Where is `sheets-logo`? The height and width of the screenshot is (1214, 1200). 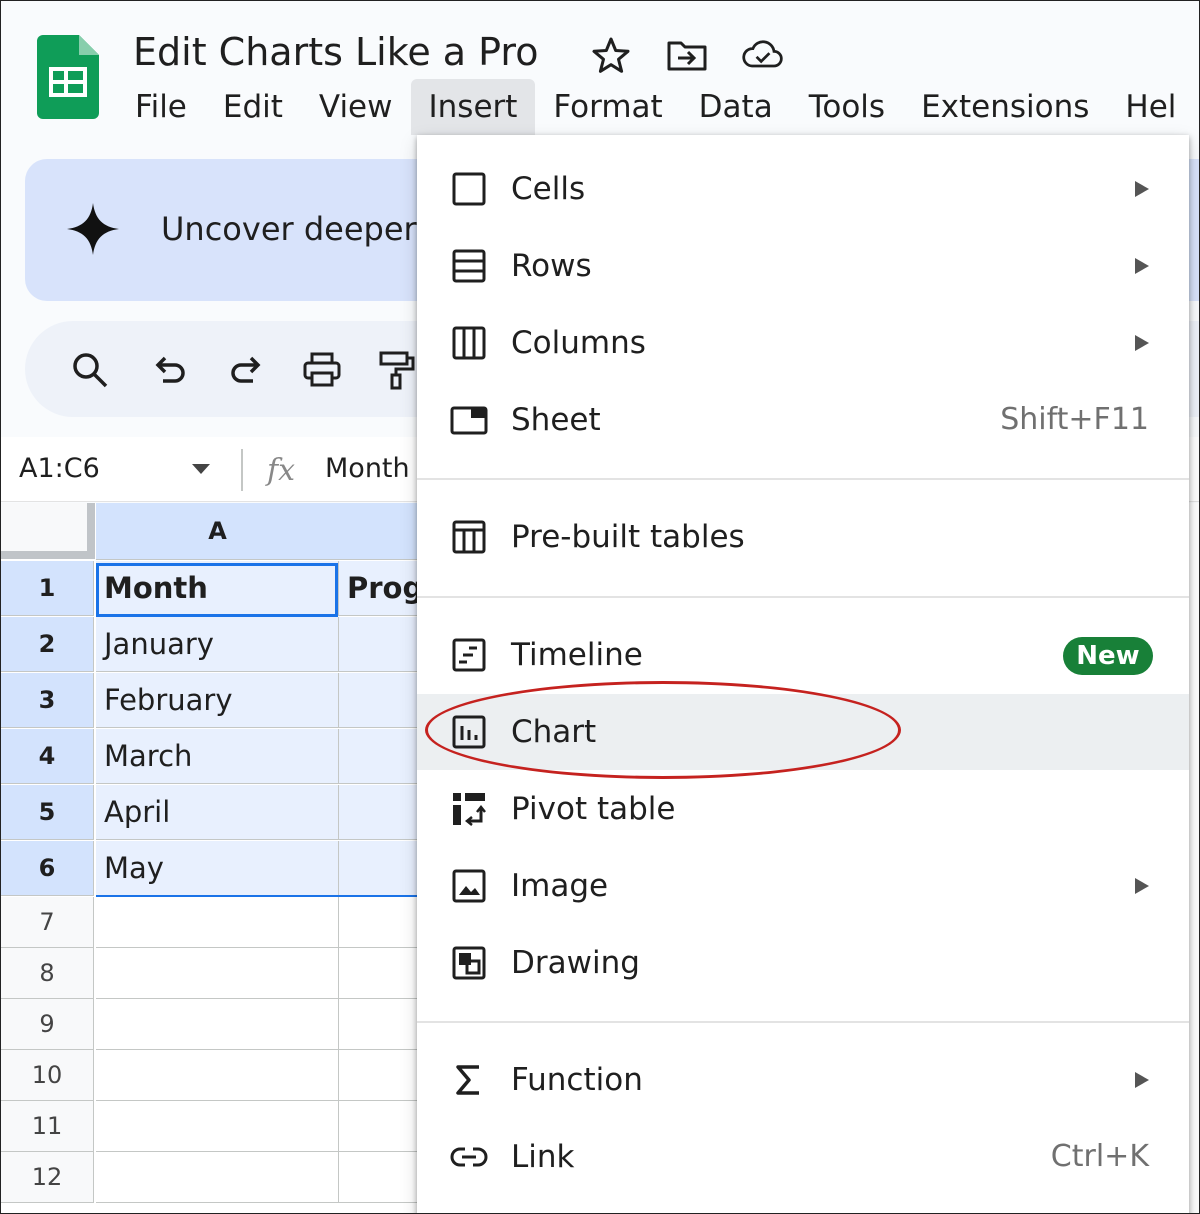 sheets-logo is located at coordinates (68, 77).